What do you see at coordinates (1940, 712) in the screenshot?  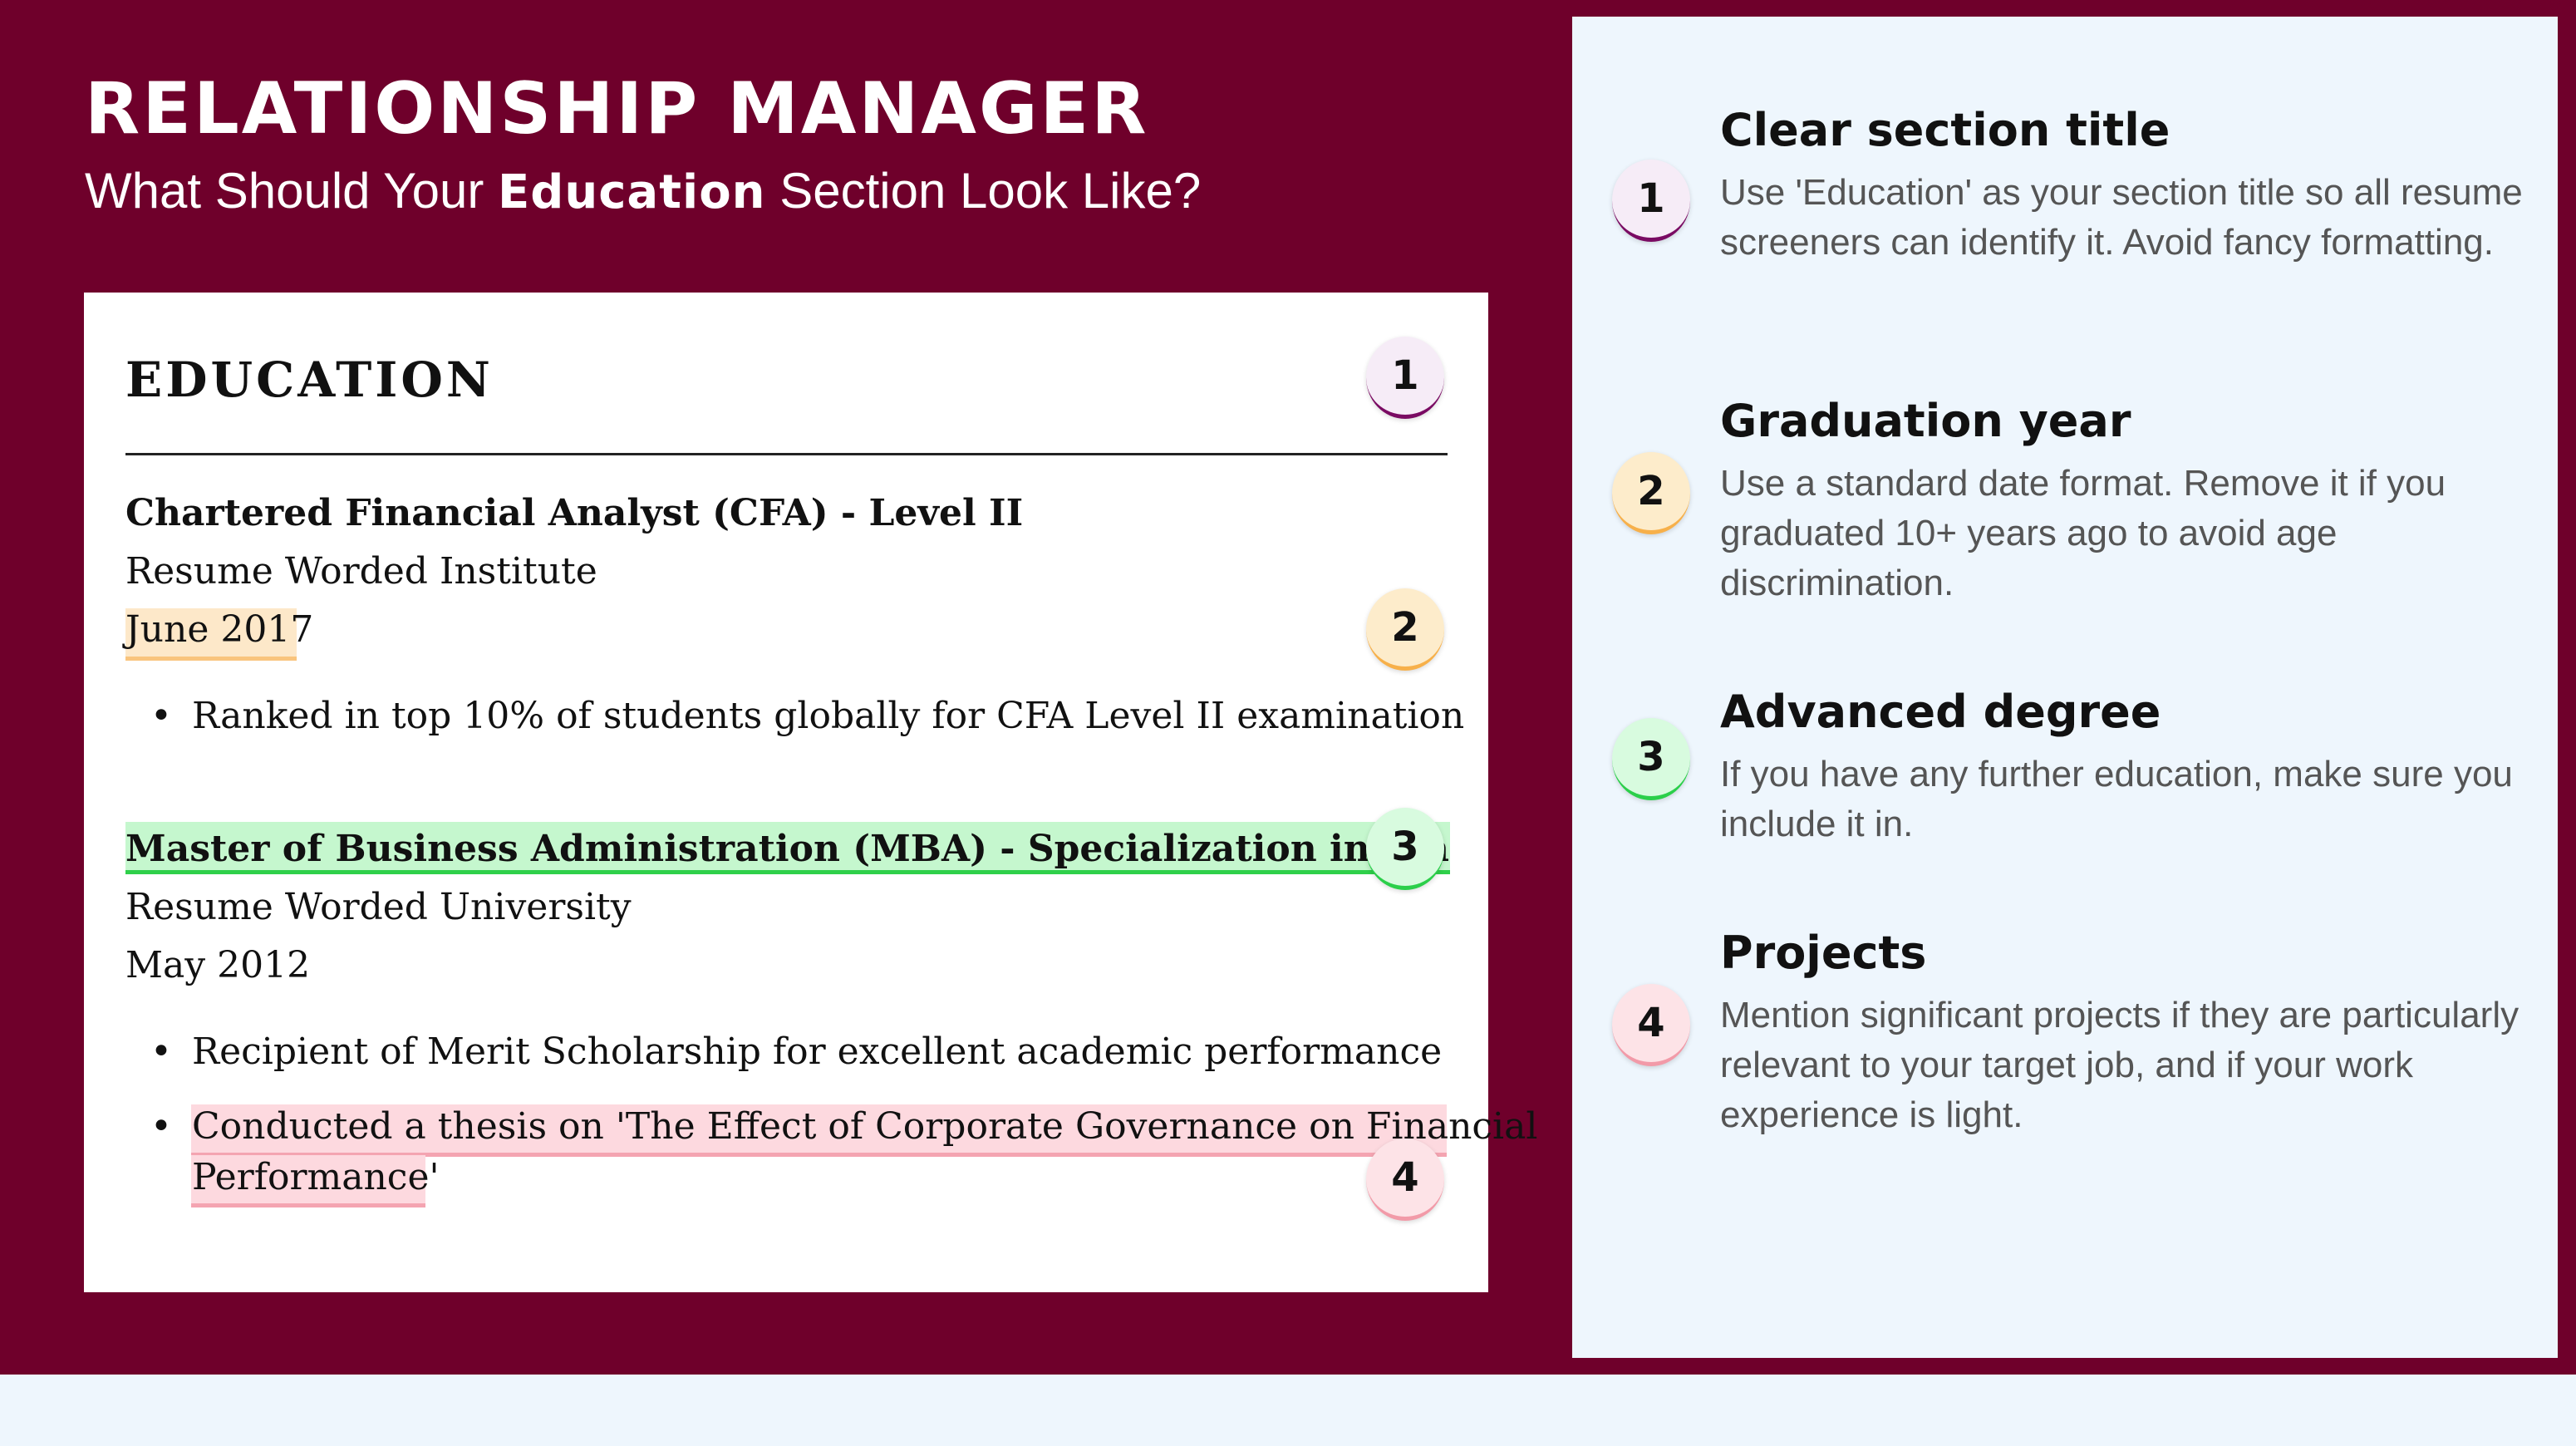 I see `tip-3-title: Advanced degree` at bounding box center [1940, 712].